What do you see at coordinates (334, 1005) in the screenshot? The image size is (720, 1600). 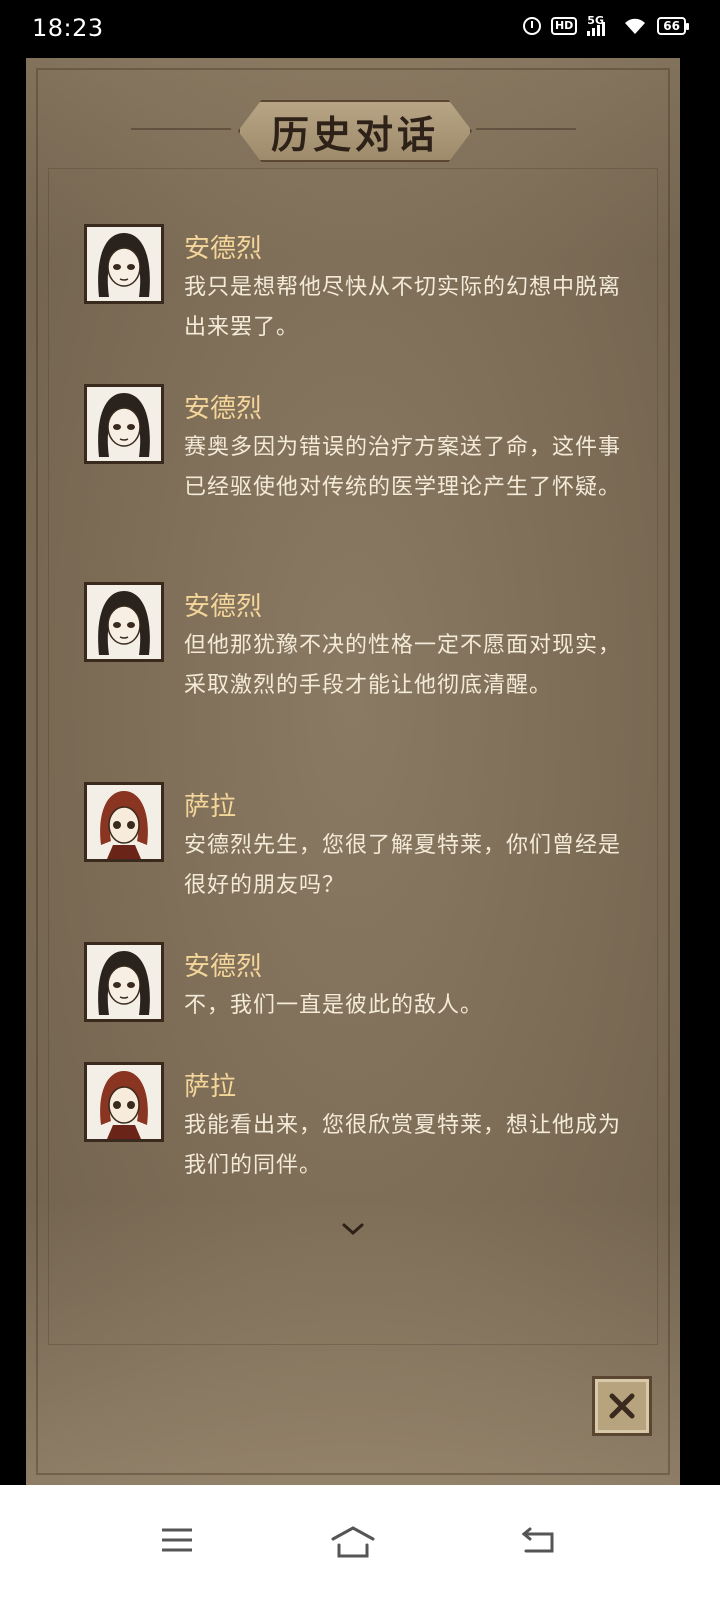 I see `dialog-text: 不，我们一直是彼此的敌人。` at bounding box center [334, 1005].